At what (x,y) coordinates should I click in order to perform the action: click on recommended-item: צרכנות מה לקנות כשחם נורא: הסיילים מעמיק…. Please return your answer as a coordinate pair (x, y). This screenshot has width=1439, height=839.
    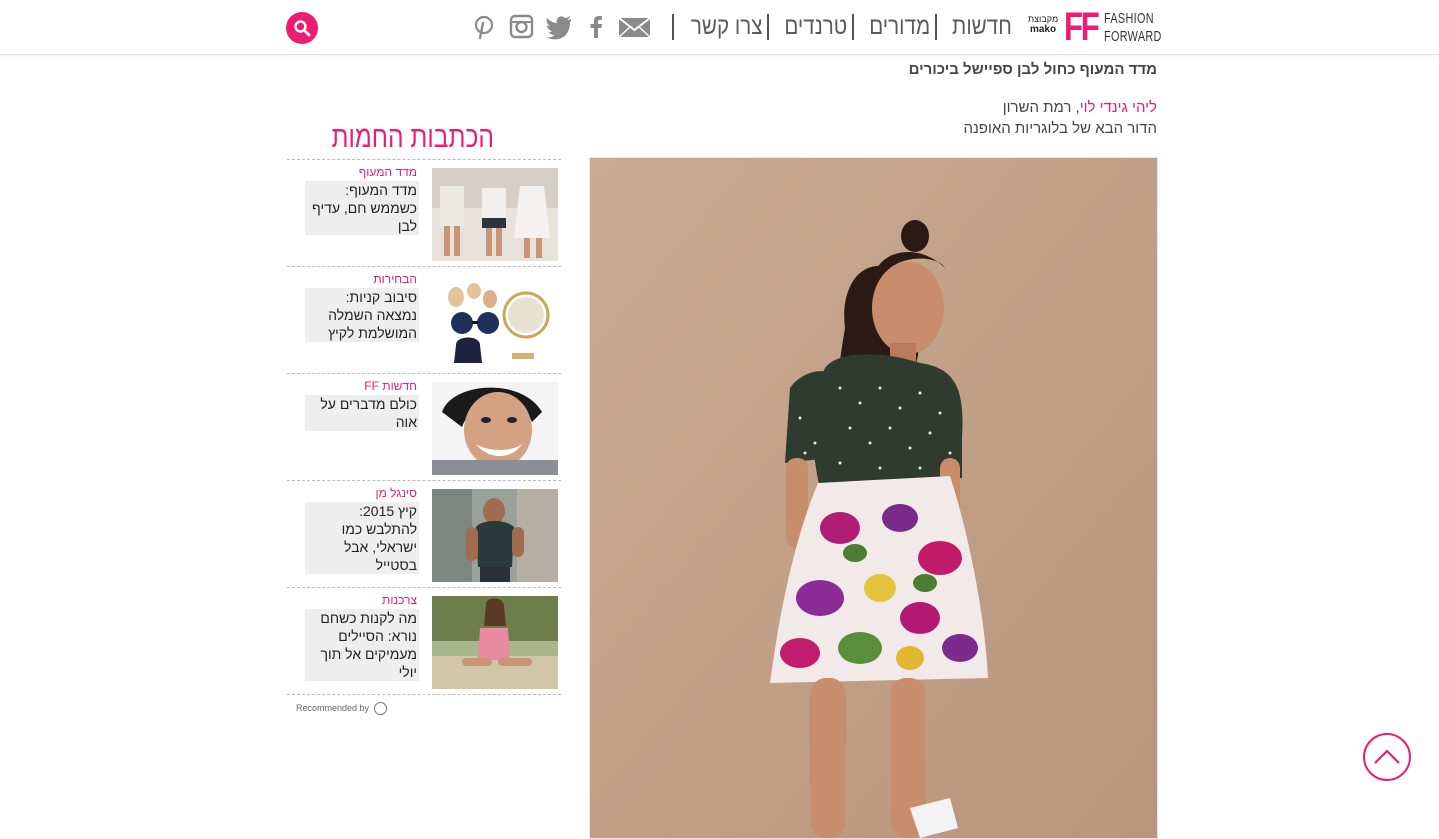
    Looking at the image, I should click on (424, 641).